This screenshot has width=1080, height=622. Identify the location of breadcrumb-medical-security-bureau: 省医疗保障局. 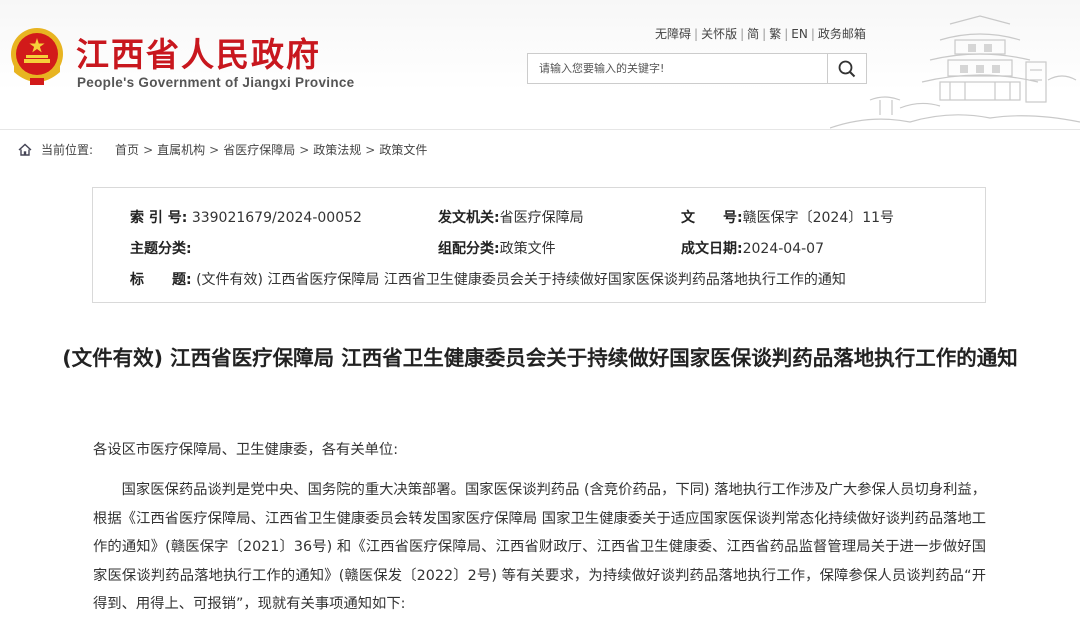
(259, 149).